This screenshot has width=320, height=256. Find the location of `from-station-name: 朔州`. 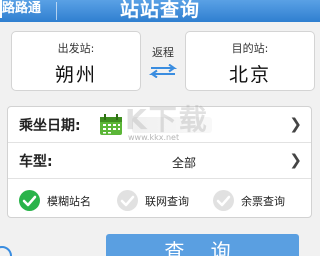

from-station-name: 朔州 is located at coordinates (75, 75).